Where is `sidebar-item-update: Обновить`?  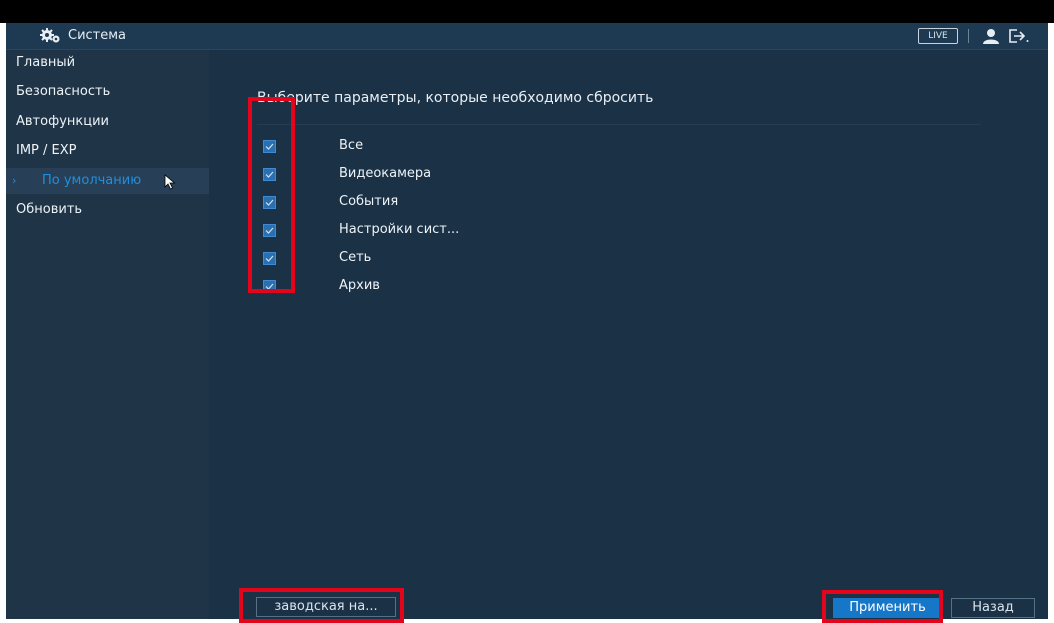
sidebar-item-update: Обновить is located at coordinates (107, 210).